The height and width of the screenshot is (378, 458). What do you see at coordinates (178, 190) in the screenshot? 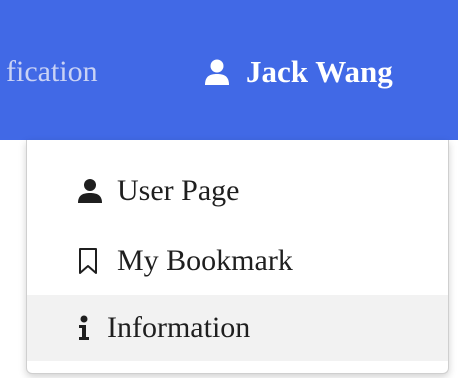
I see `menu-item-label: User Page` at bounding box center [178, 190].